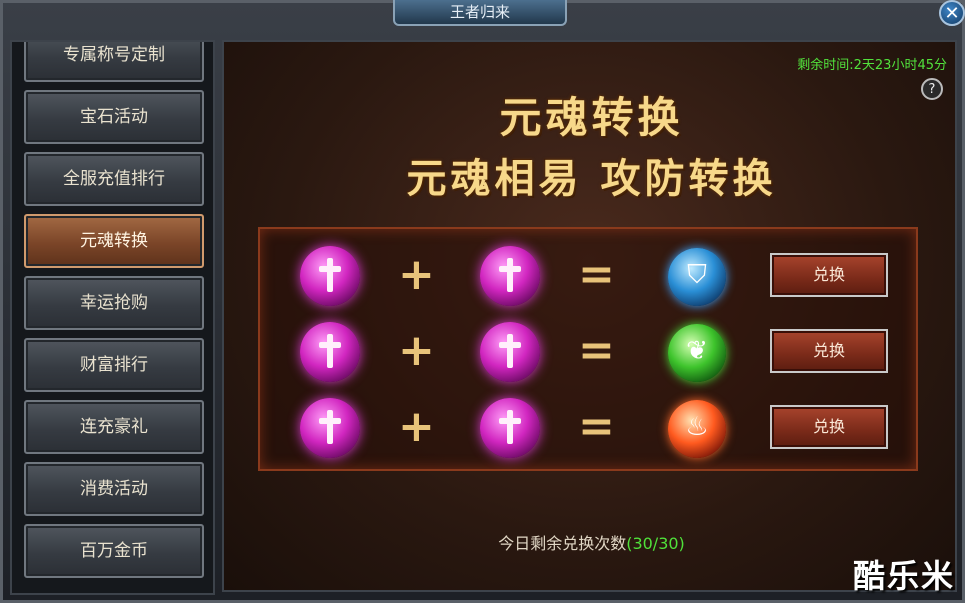  What do you see at coordinates (591, 117) in the screenshot?
I see `page-title: 元魂转换` at bounding box center [591, 117].